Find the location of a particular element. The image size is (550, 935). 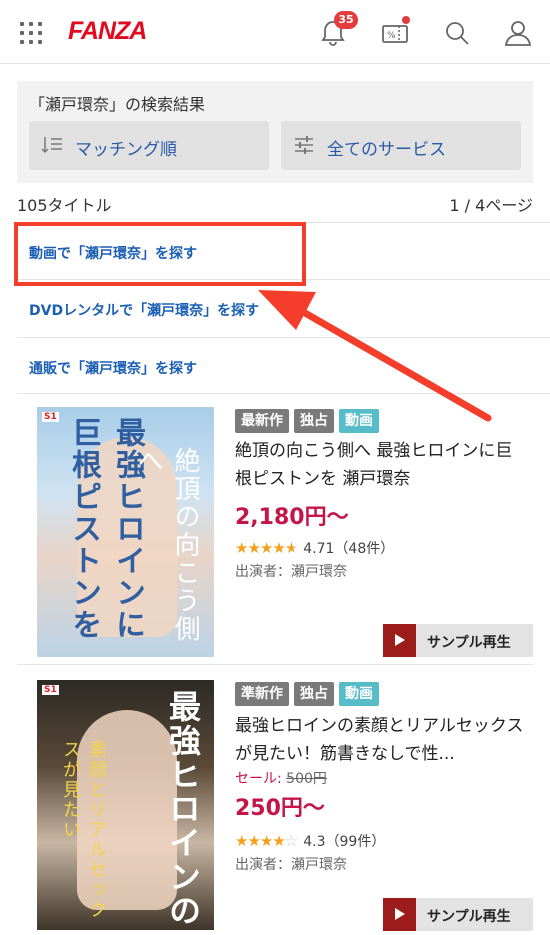

notification-badge: 35 is located at coordinates (346, 20).